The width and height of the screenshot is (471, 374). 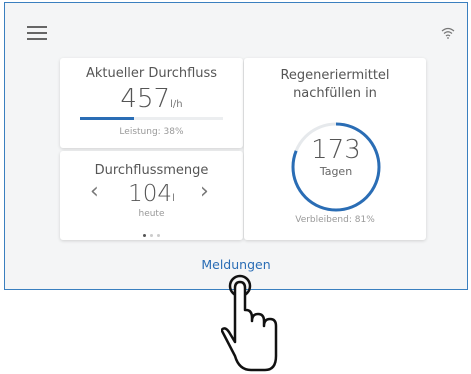 I want to click on regen-title-line2: nachfüllen in, so click(x=335, y=93).